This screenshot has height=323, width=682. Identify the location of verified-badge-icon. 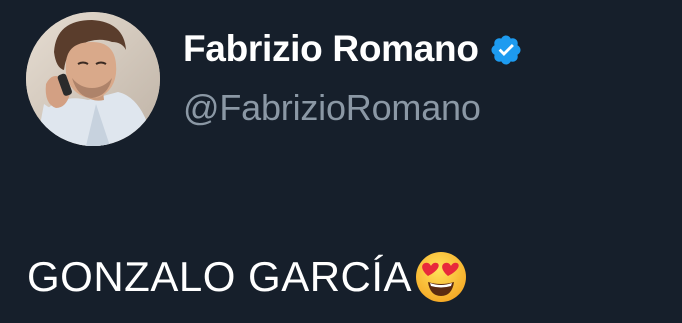
(506, 49).